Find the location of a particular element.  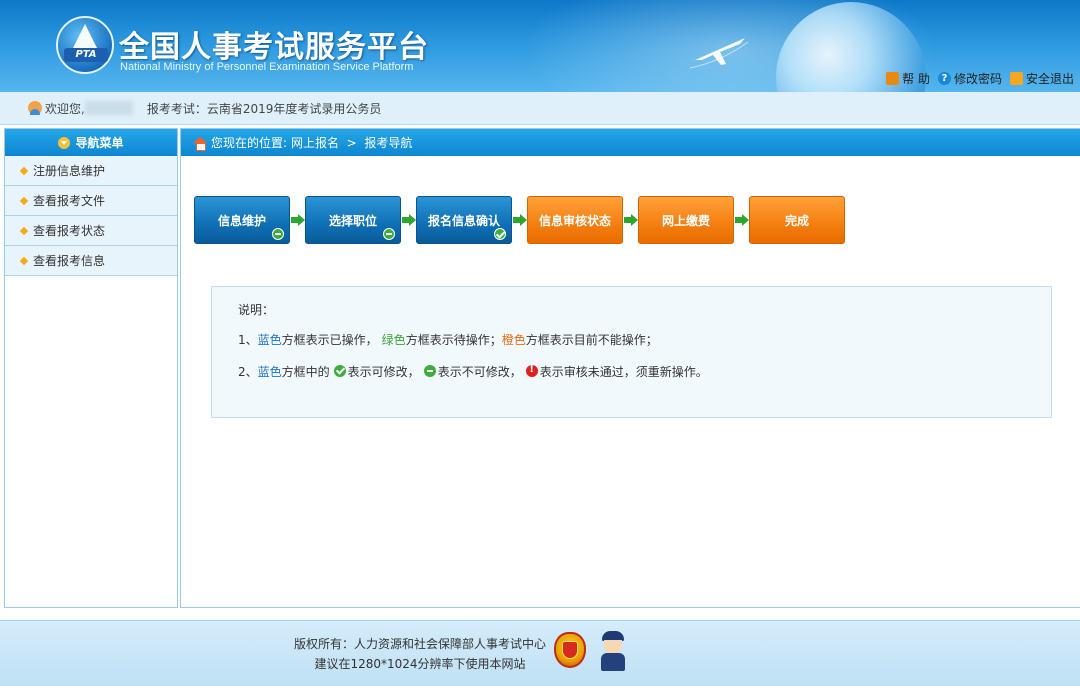

error-icon is located at coordinates (531, 370).